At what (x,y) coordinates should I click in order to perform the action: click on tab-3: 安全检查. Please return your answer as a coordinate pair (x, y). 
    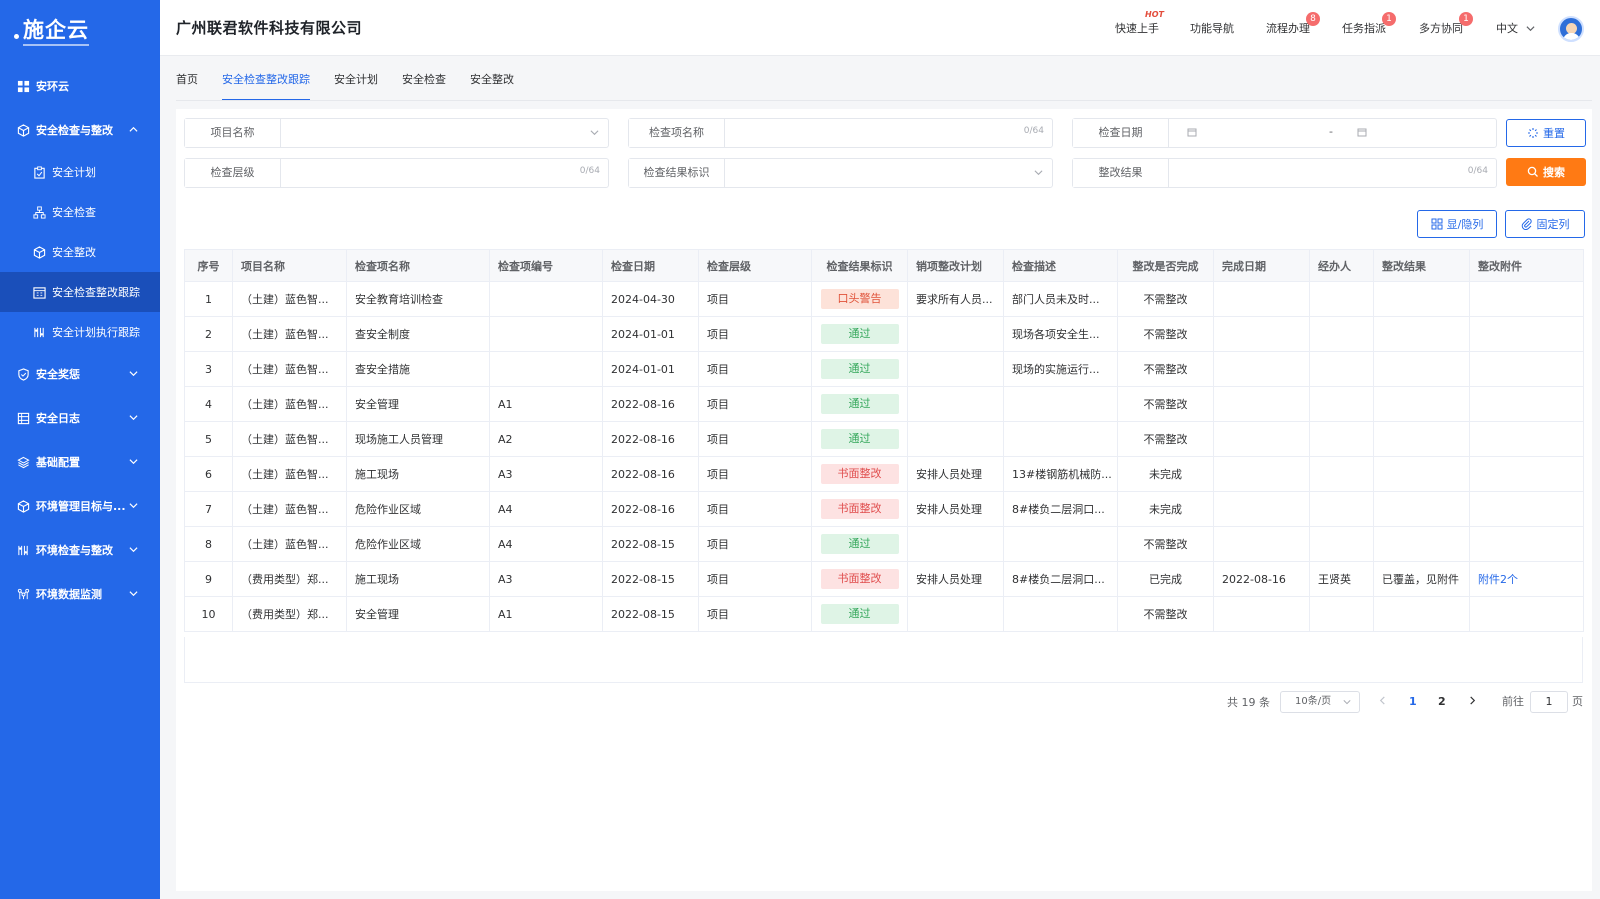
    Looking at the image, I should click on (424, 78).